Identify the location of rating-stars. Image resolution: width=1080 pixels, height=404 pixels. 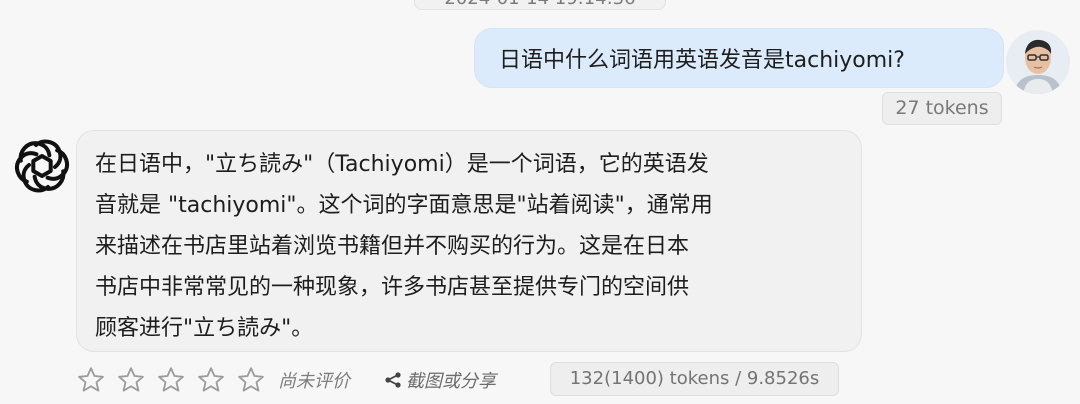
(176, 380).